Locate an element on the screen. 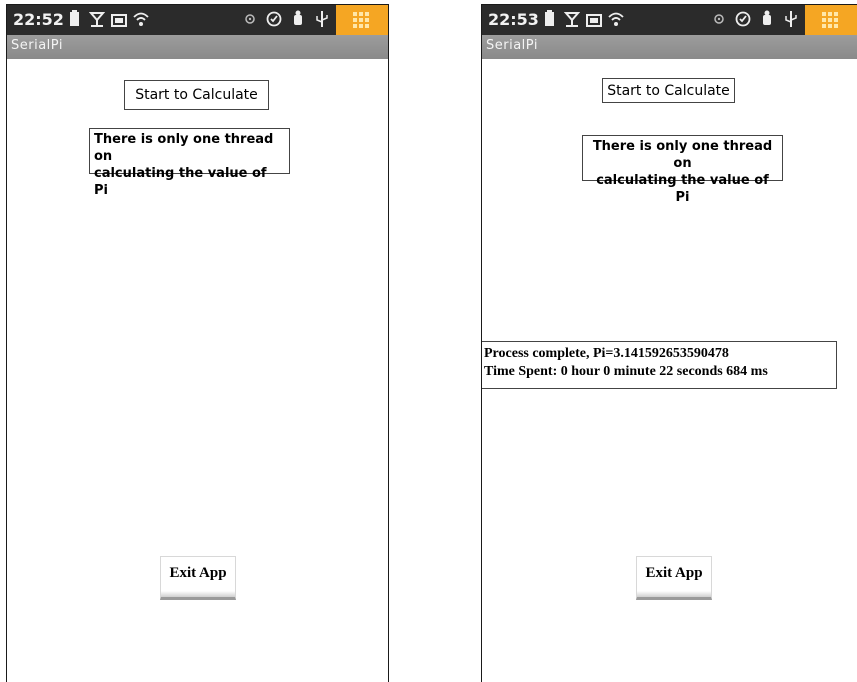 This screenshot has height=682, width=857. status-bar: 22:52 is located at coordinates (197, 20).